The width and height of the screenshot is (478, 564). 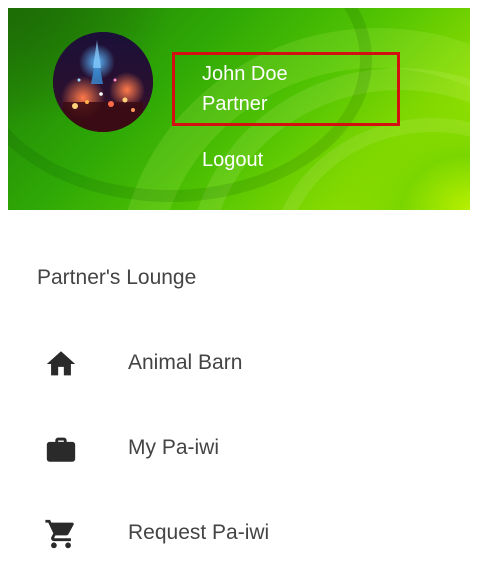 What do you see at coordinates (61, 364) in the screenshot?
I see `home-icon` at bounding box center [61, 364].